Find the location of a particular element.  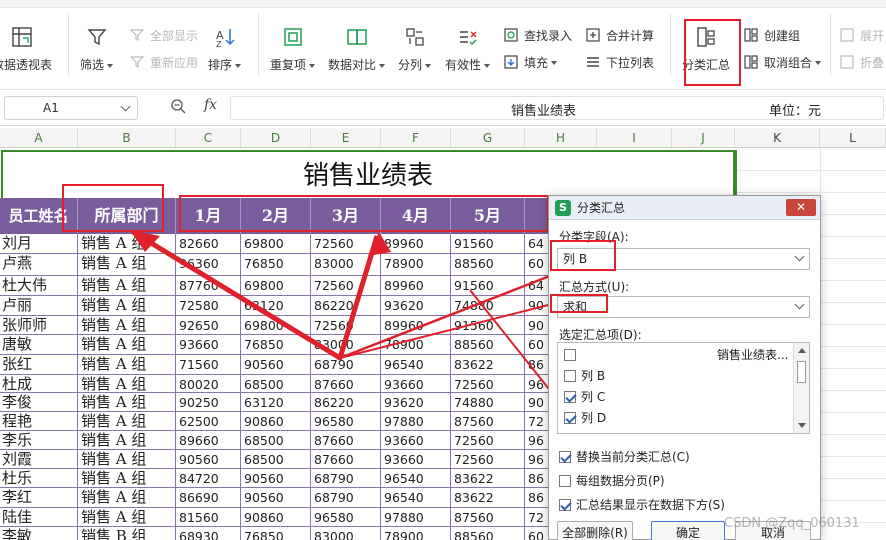

list-scrollbar is located at coordinates (801, 388).